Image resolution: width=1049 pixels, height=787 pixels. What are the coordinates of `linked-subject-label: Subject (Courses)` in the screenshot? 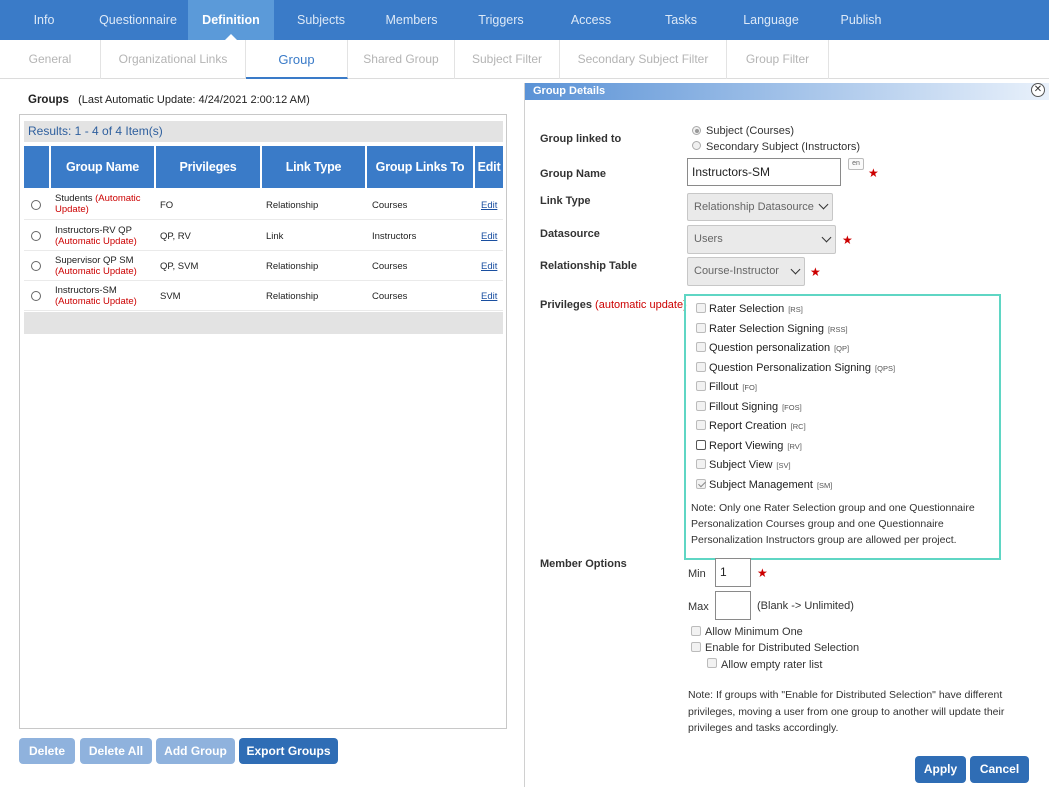 It's located at (750, 131).